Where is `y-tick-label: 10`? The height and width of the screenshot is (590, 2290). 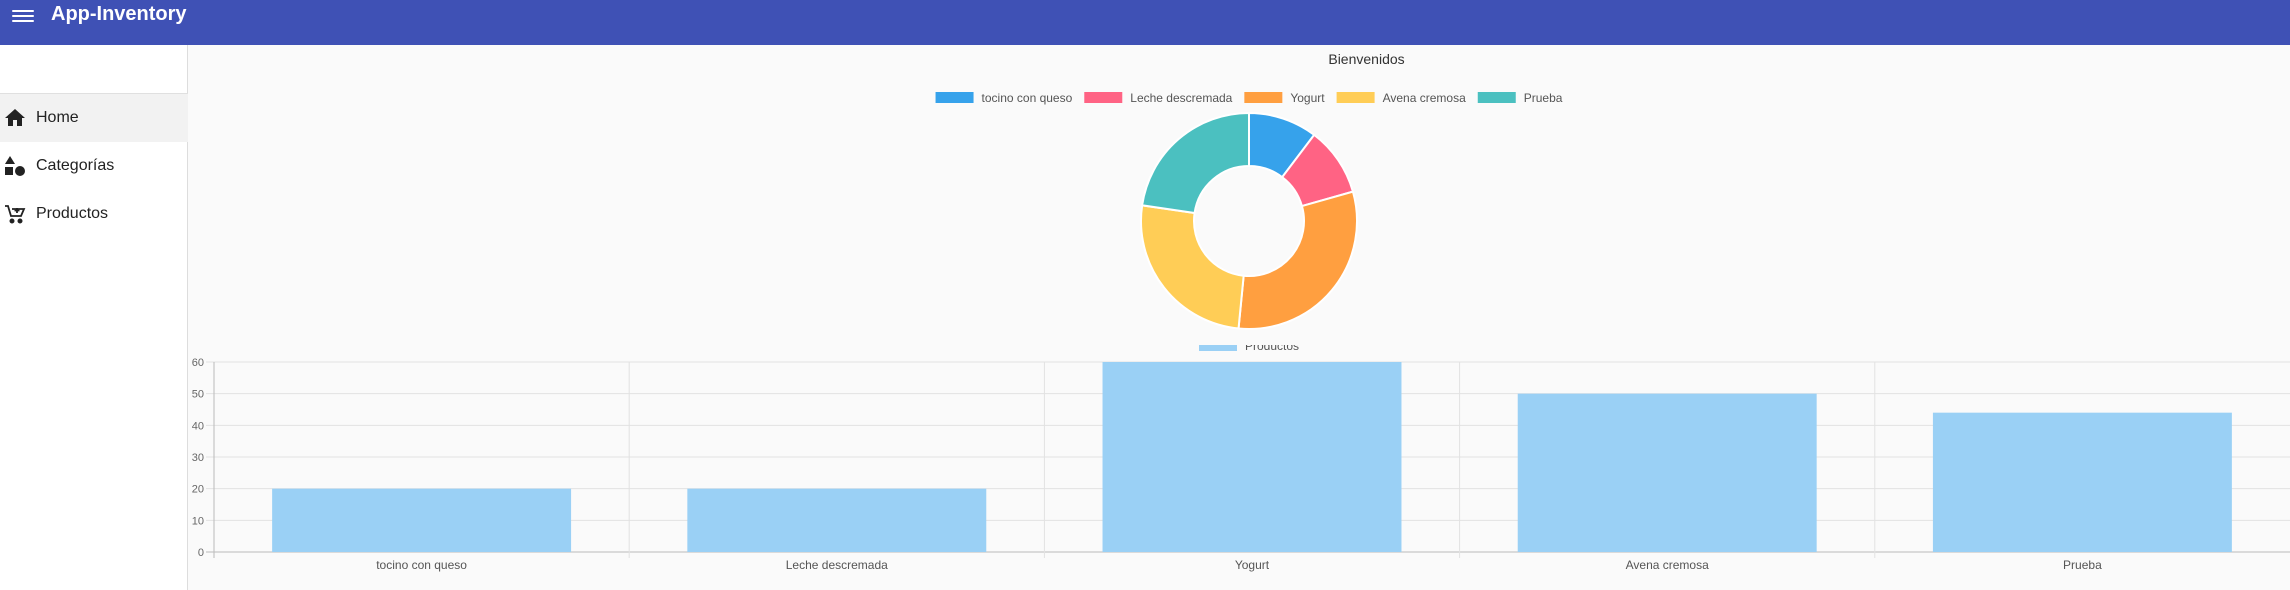
y-tick-label: 10 is located at coordinates (198, 521).